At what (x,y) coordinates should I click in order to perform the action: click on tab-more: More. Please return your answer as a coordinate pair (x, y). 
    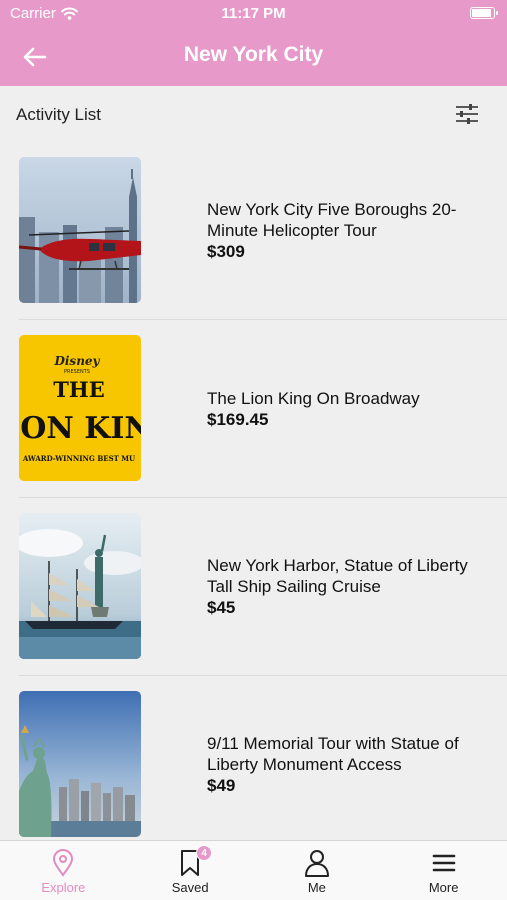
    Looking at the image, I should click on (443, 870).